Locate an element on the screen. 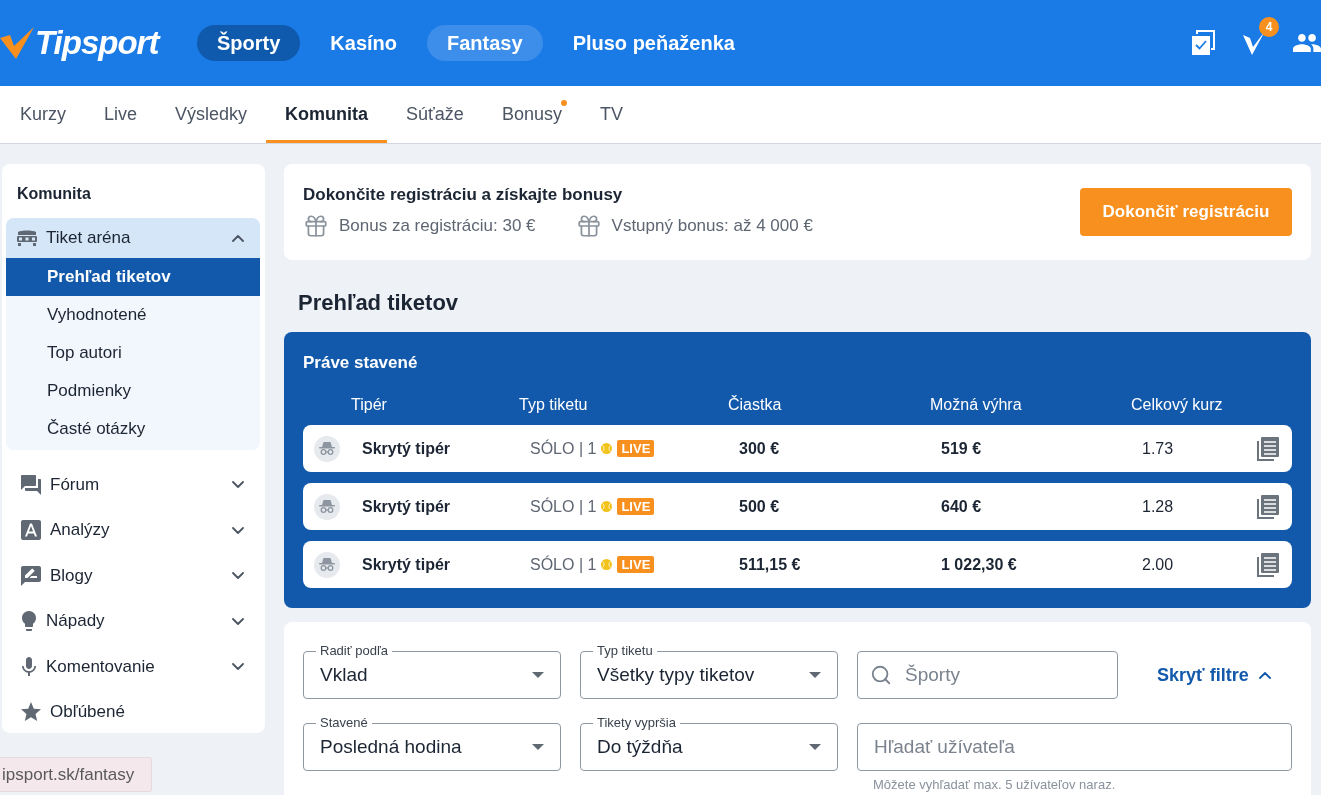  column-header: Celkový kurz is located at coordinates (1177, 405).